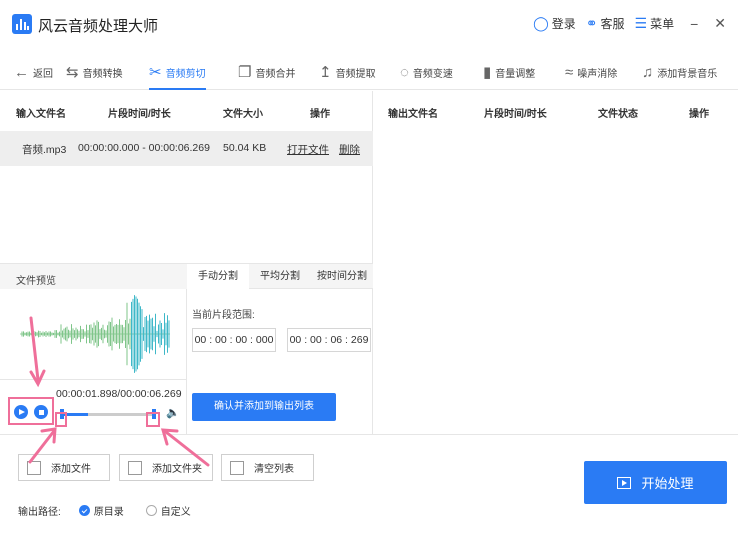  Describe the element at coordinates (245, 72) in the screenshot. I see `merge-icon: ❐` at that location.